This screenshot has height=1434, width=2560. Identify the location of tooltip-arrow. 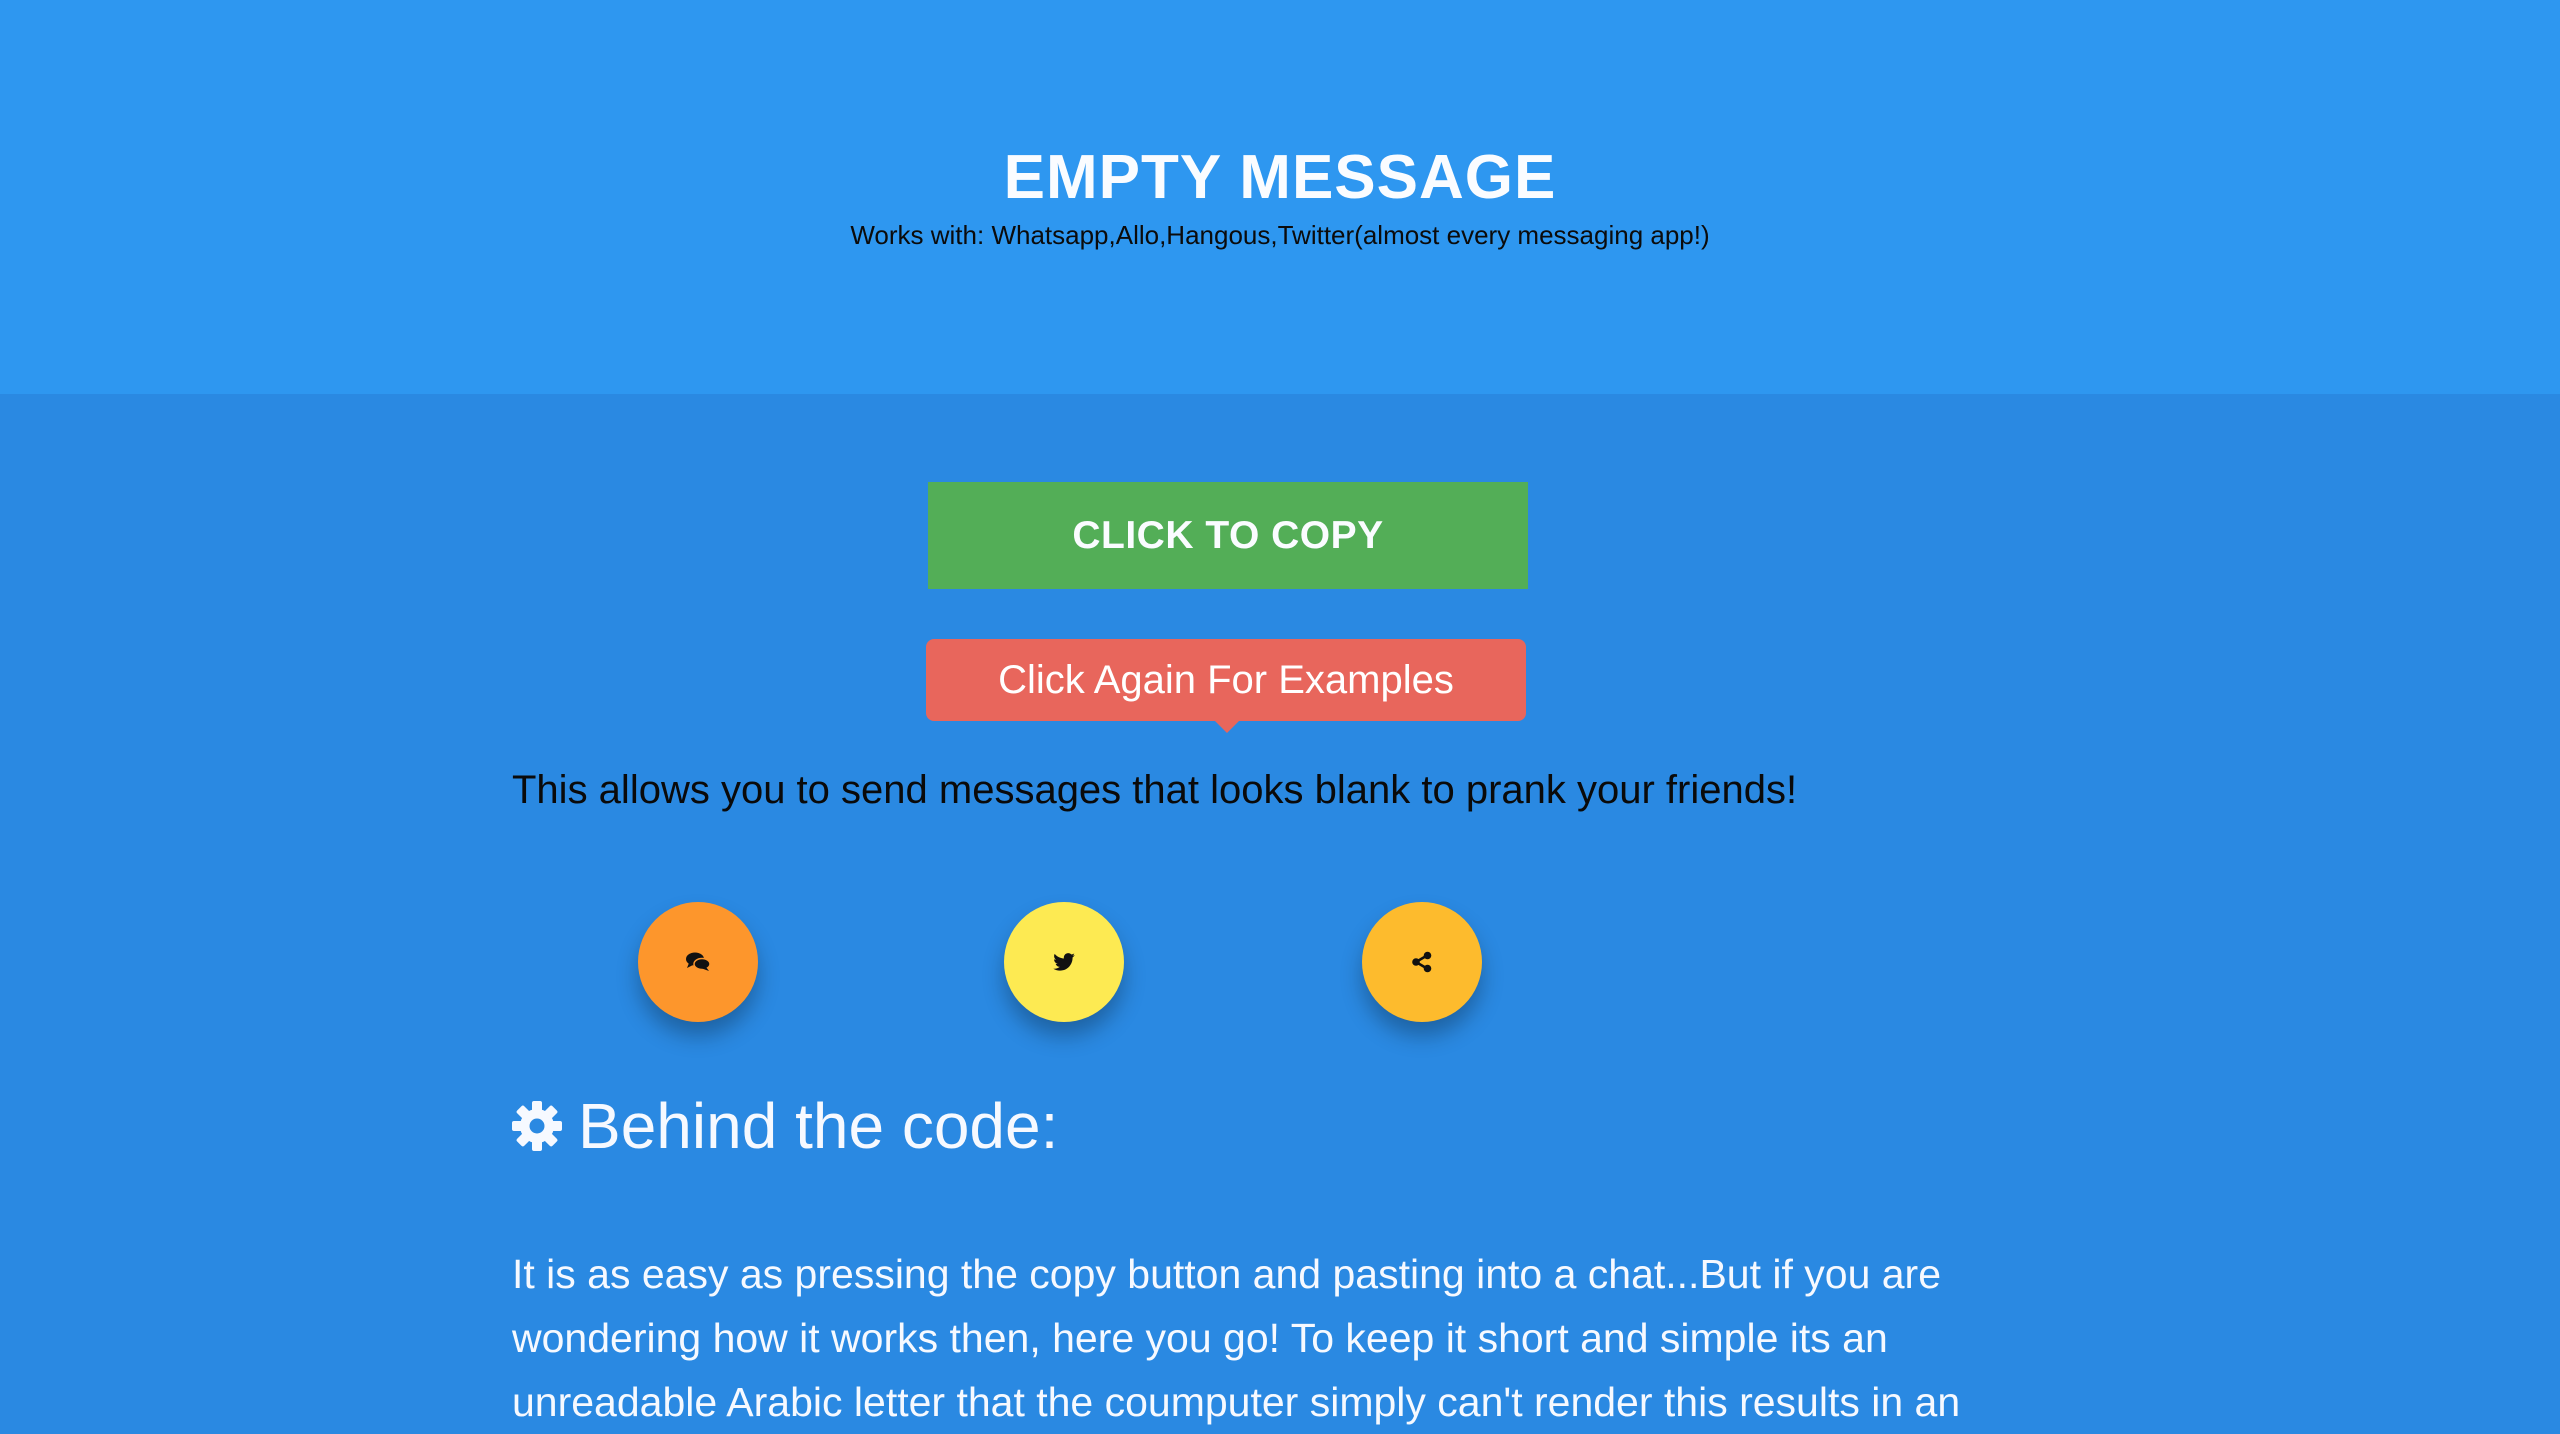
(1227, 727).